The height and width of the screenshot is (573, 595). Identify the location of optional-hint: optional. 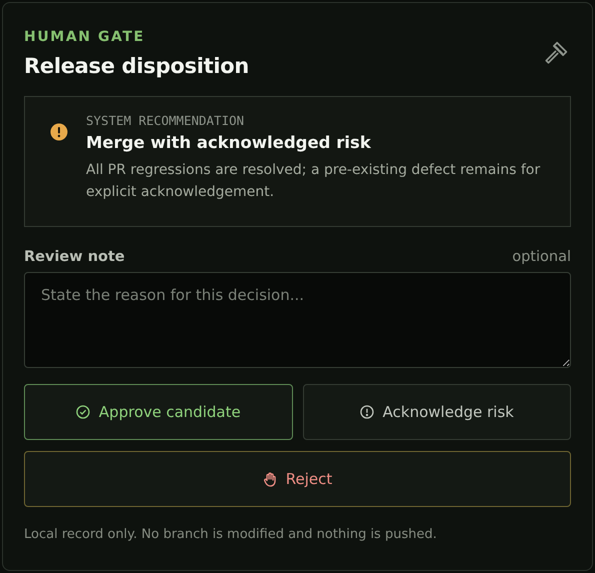
(541, 257).